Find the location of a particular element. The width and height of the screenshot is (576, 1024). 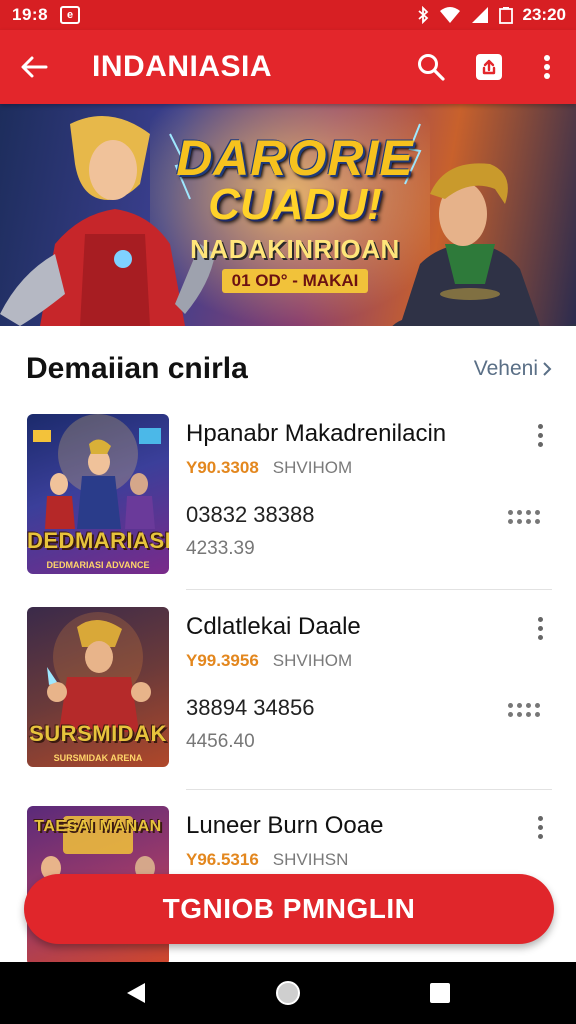

see-all-link: Veheni is located at coordinates (513, 369).